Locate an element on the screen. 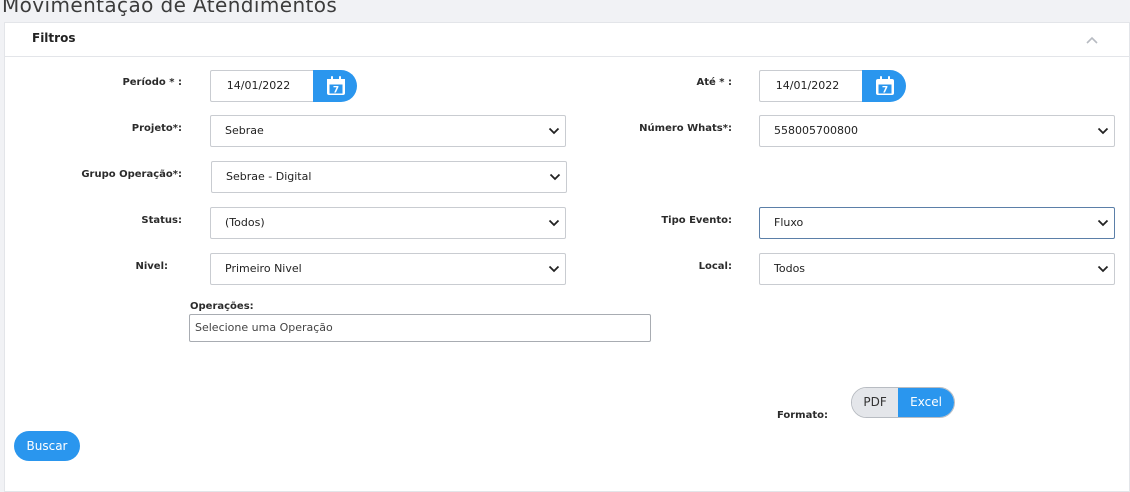  tipo-evento-value: Fluxo is located at coordinates (789, 222).